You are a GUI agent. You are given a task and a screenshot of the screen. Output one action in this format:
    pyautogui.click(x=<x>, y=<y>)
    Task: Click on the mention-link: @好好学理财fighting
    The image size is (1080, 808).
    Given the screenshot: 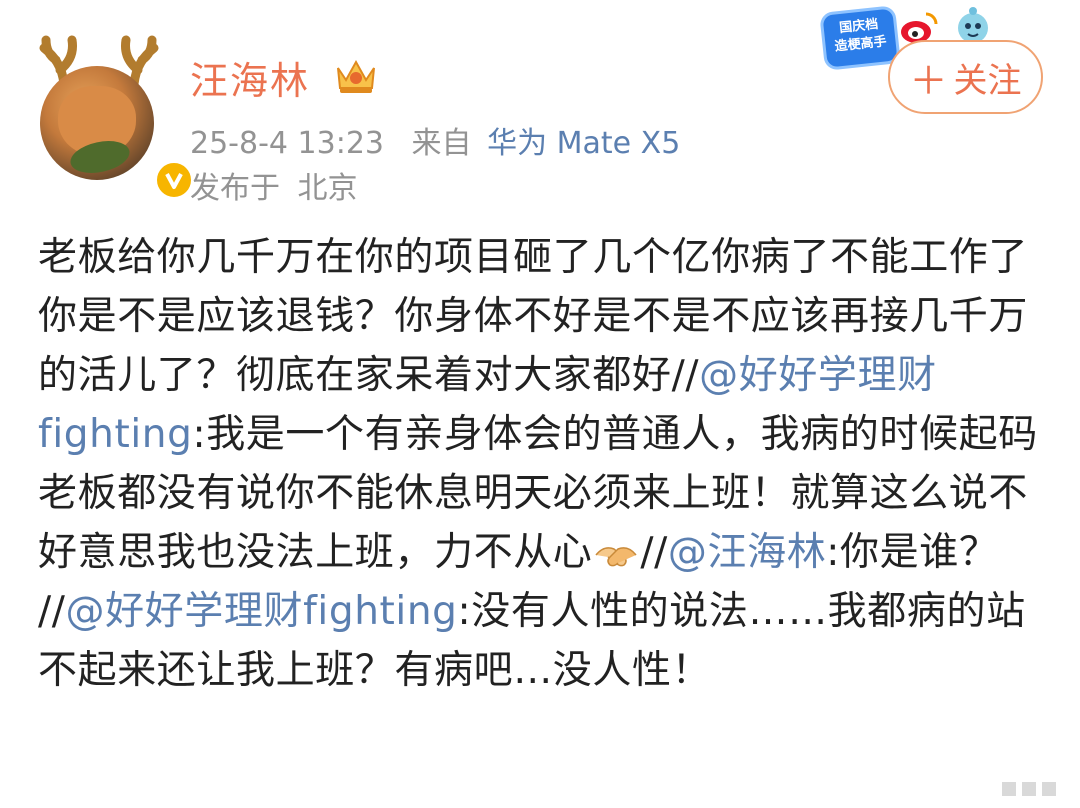 What is the action you would take?
    pyautogui.click(x=261, y=611)
    